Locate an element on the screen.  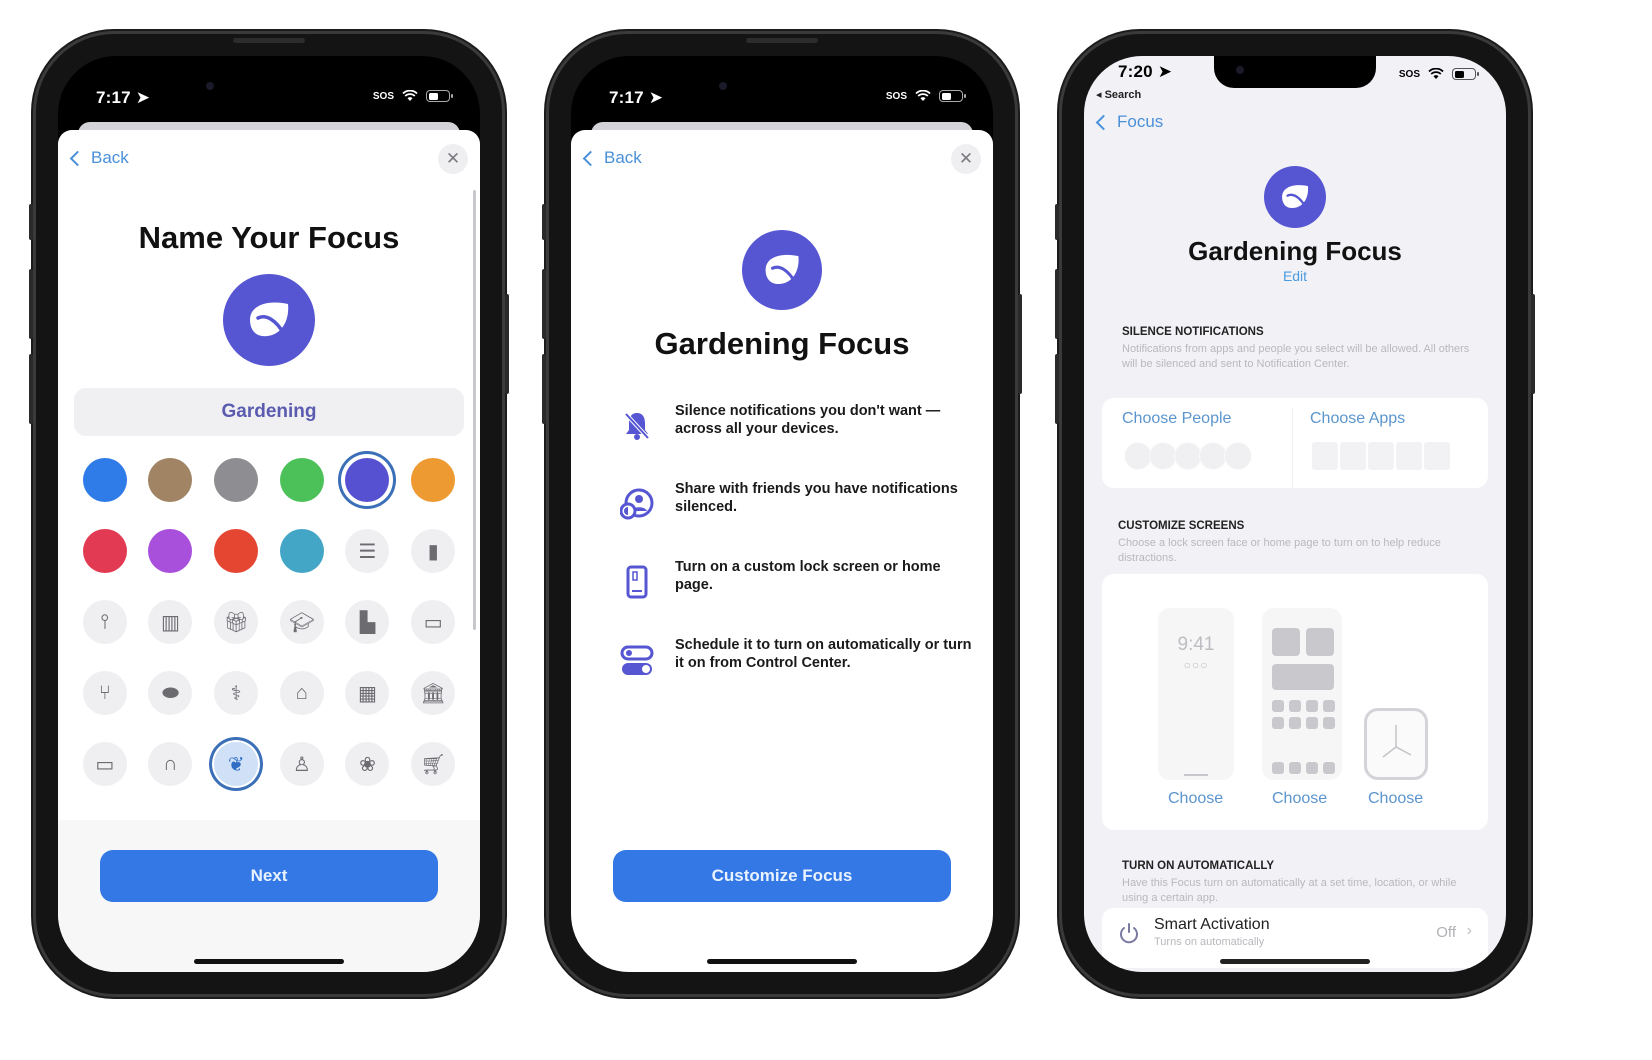
sos-indicator: SOS is located at coordinates (896, 96).